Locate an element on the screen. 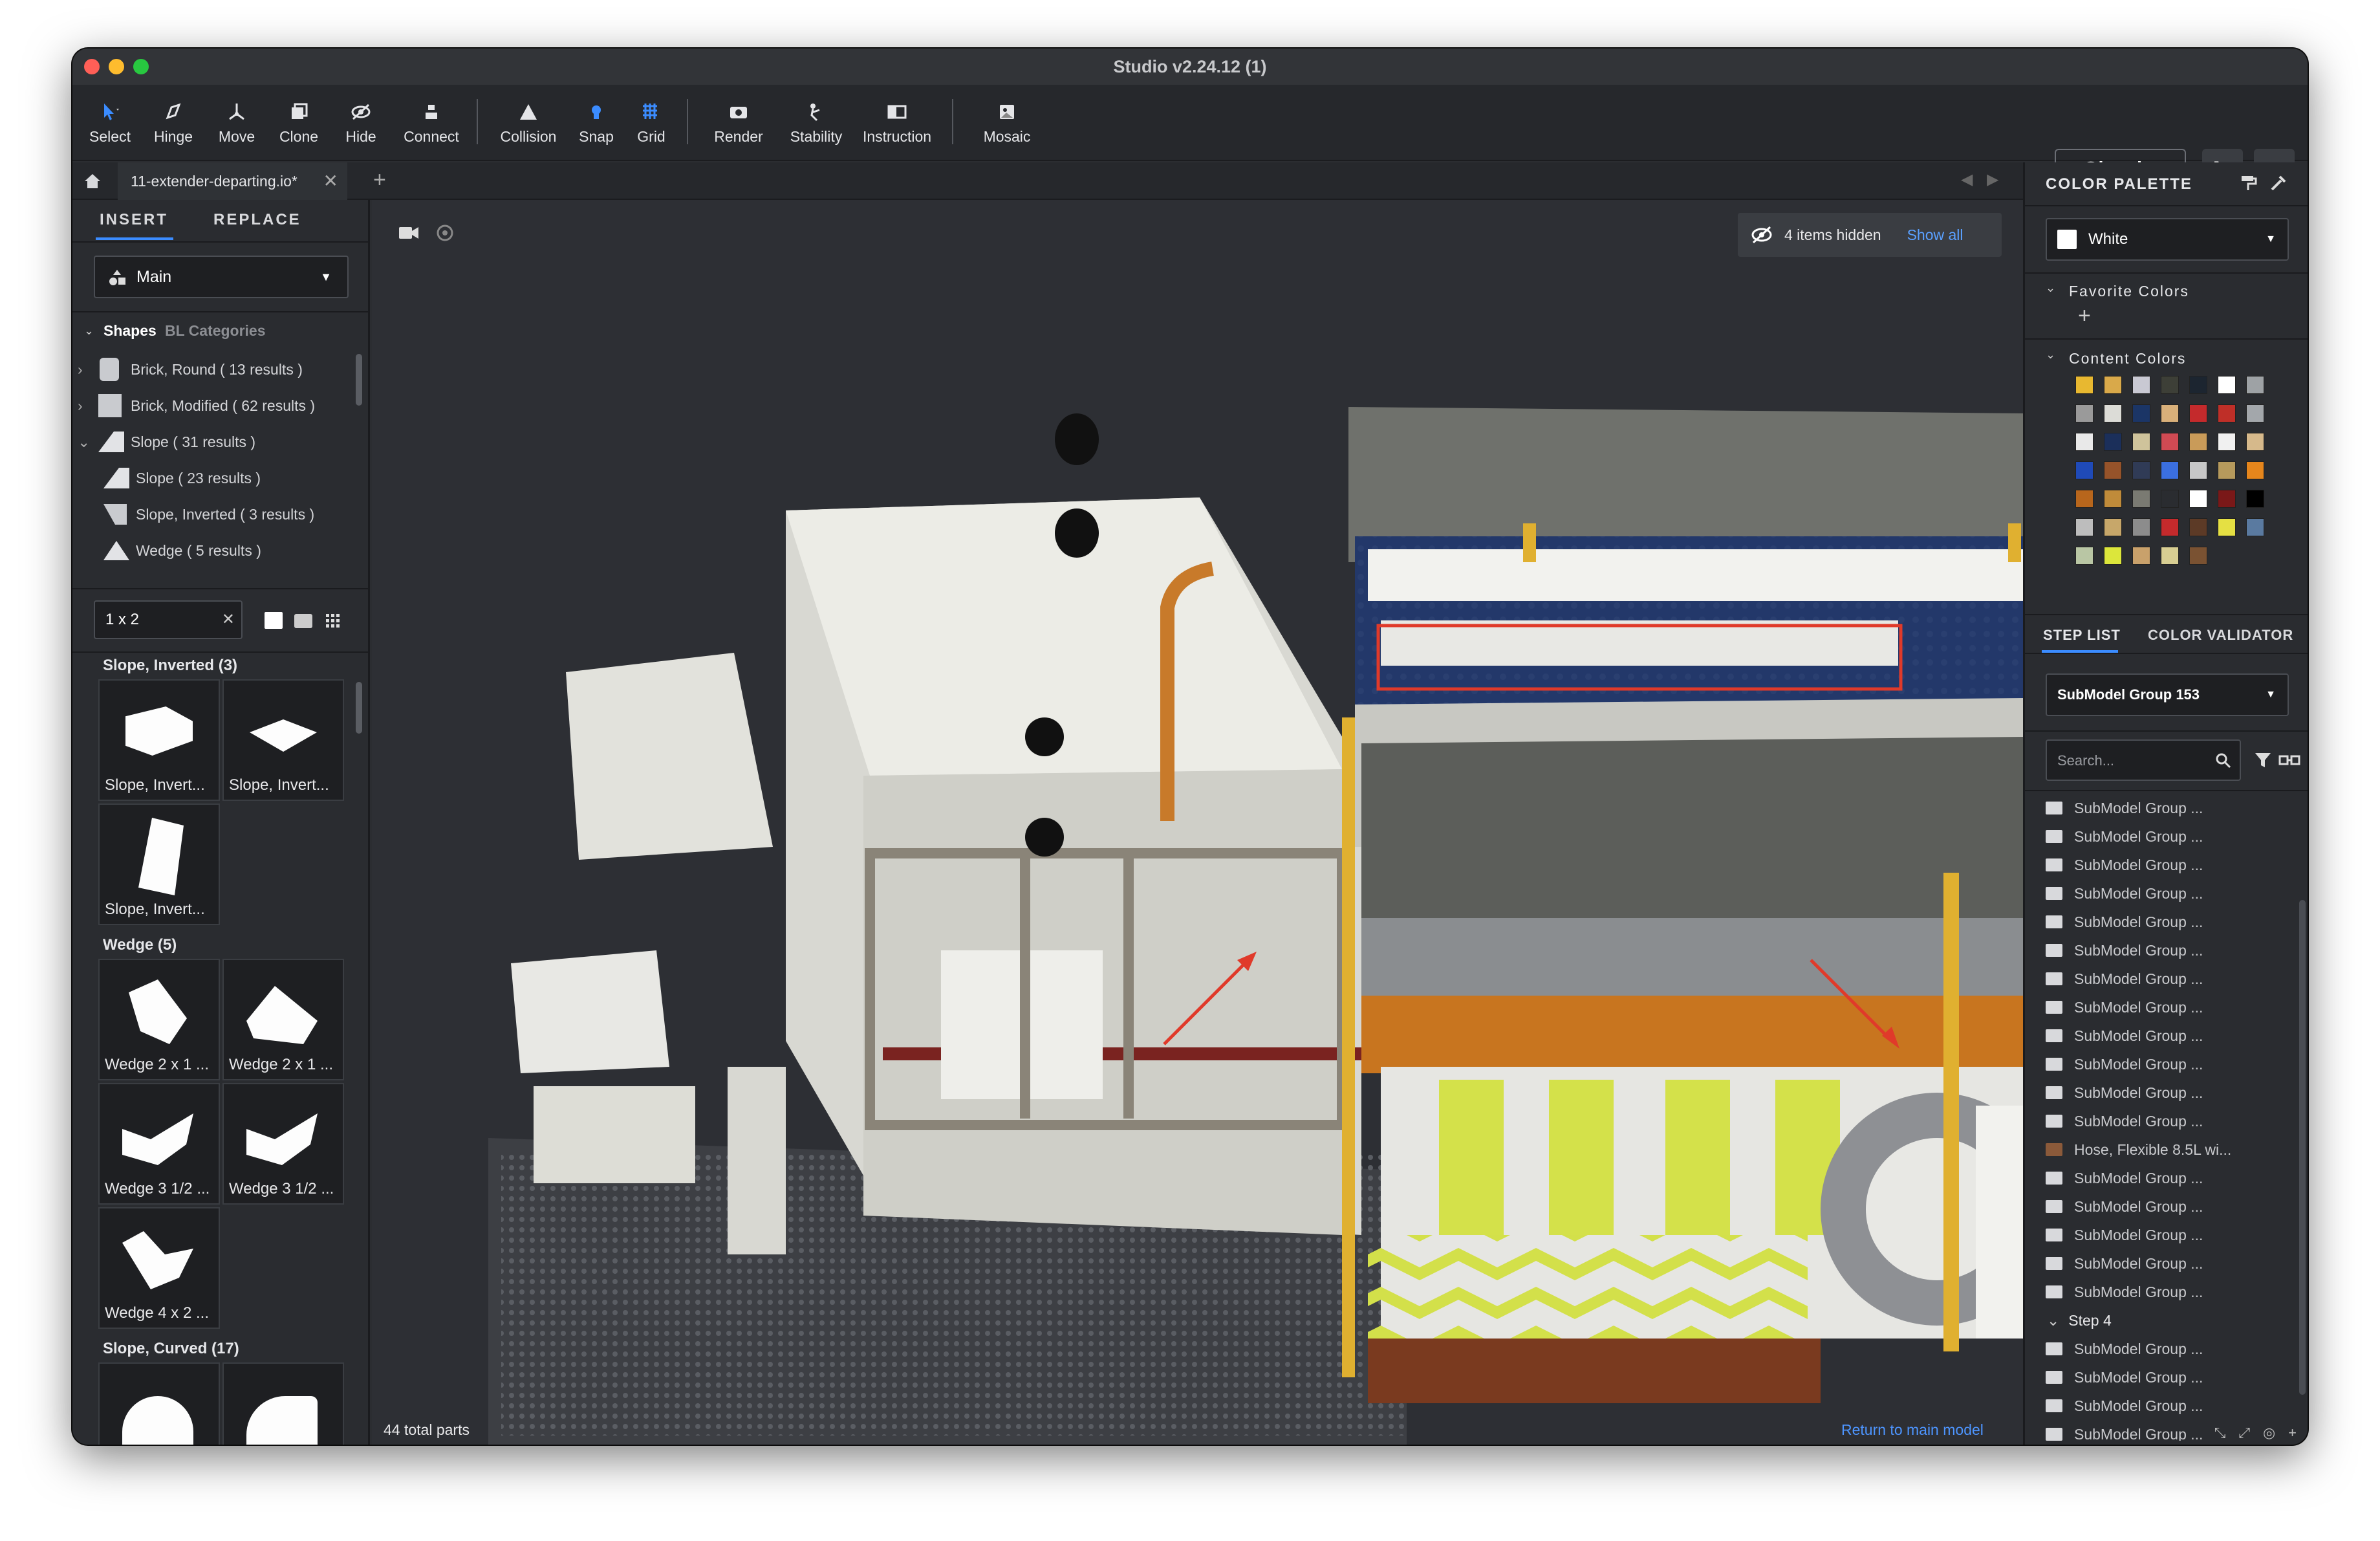  tab-insert: INSERT is located at coordinates (134, 220).